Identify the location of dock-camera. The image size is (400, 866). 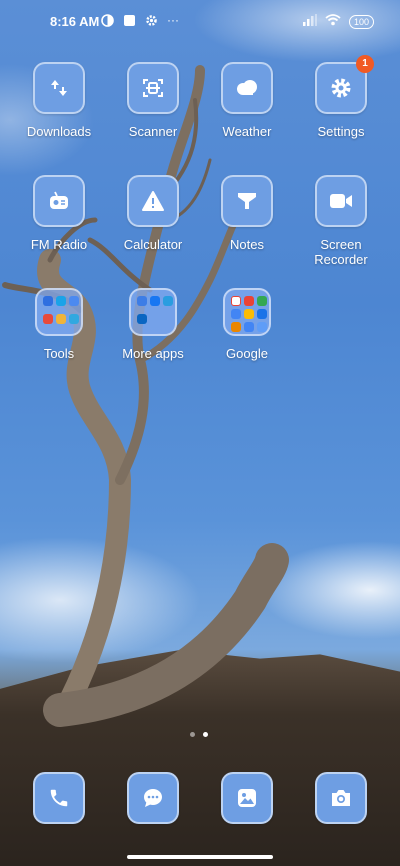
(341, 798).